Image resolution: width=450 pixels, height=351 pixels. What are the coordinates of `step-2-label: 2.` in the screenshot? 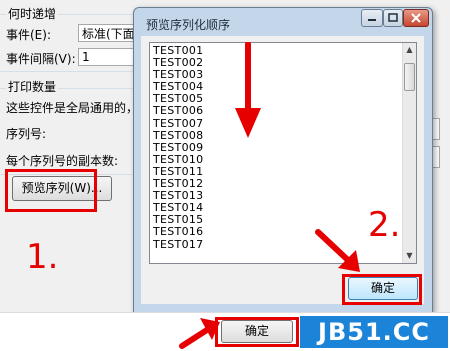 It's located at (384, 225).